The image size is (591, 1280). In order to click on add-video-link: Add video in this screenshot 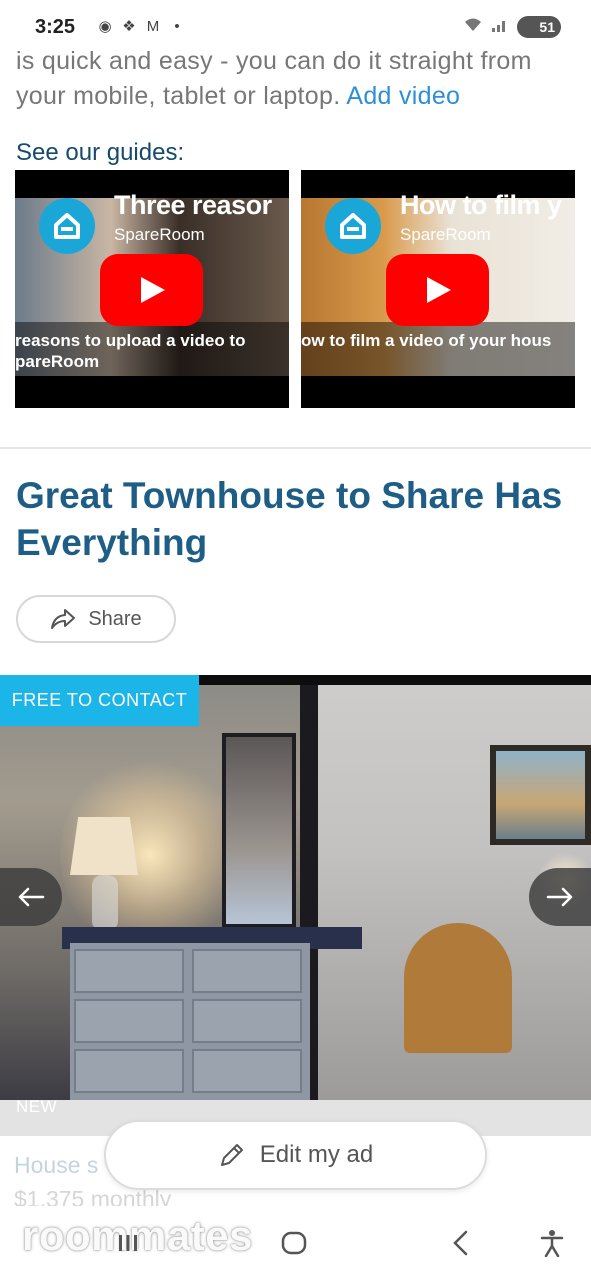, I will do `click(403, 96)`.